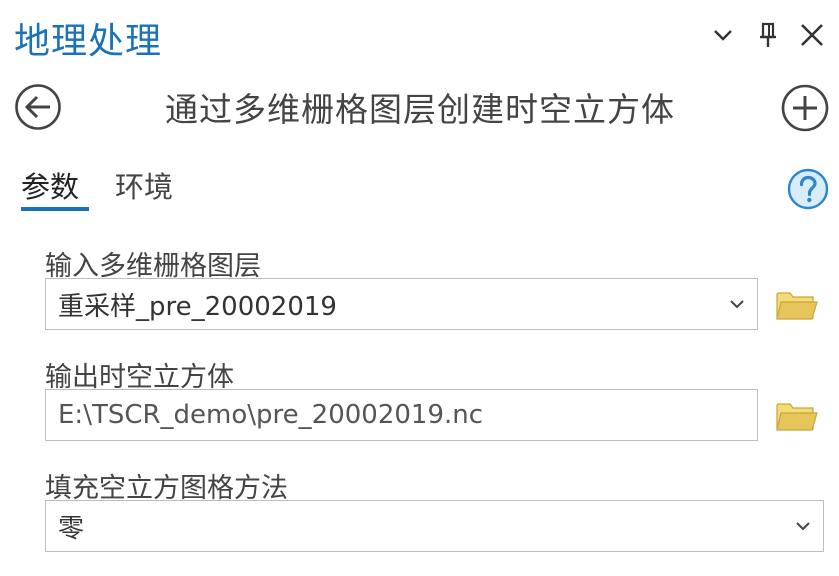  Describe the element at coordinates (50, 185) in the screenshot. I see `tab-parameters: 参数` at that location.